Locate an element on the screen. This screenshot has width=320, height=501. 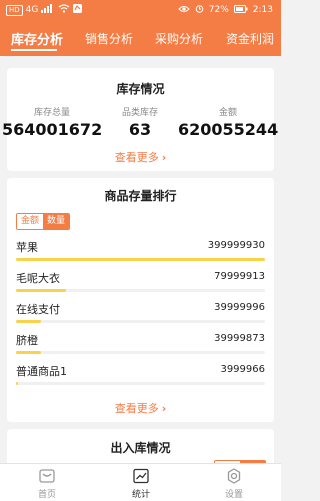
ranking-title: 商品存量排行 is located at coordinates (140, 196).